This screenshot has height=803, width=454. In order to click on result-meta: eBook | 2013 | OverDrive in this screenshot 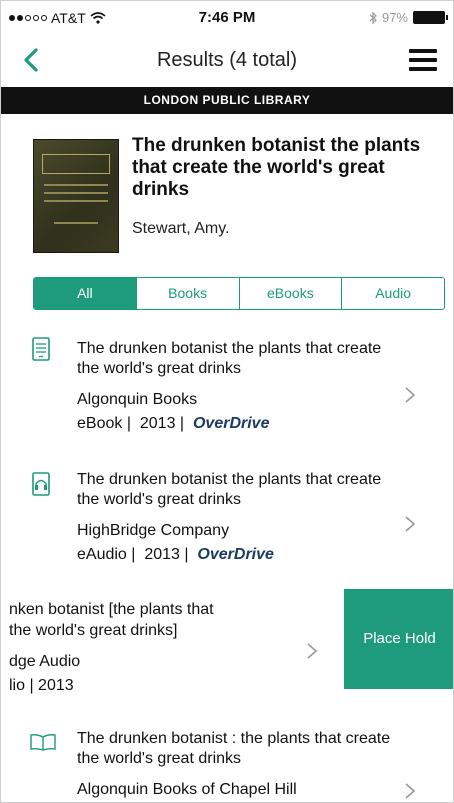, I will do `click(173, 423)`.